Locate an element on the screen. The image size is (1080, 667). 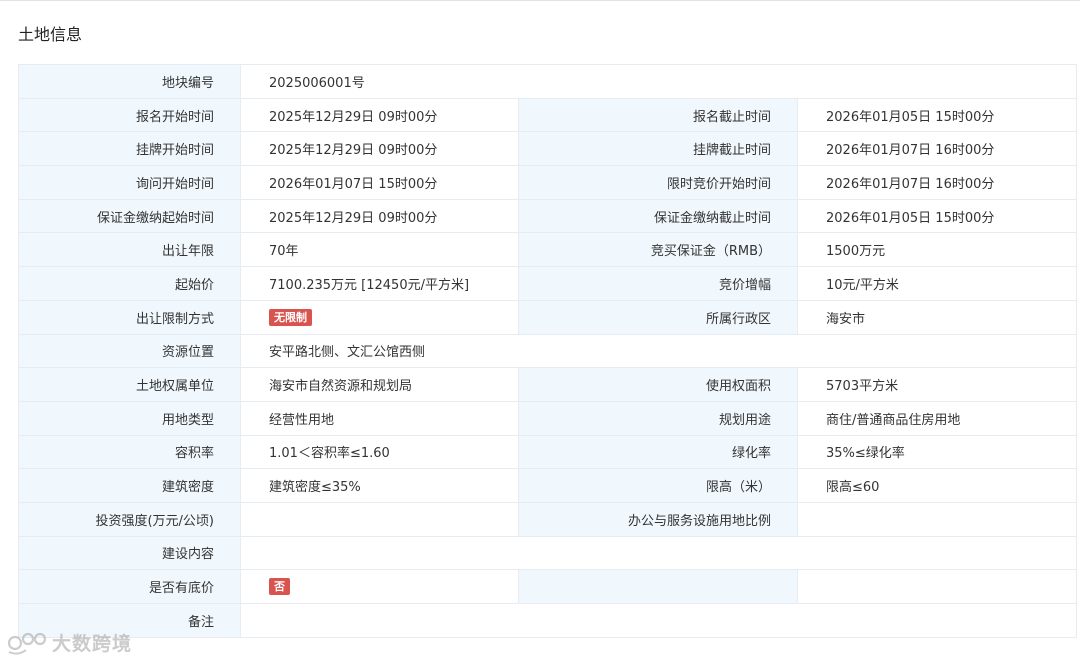
empty-value-cell is located at coordinates (937, 586).